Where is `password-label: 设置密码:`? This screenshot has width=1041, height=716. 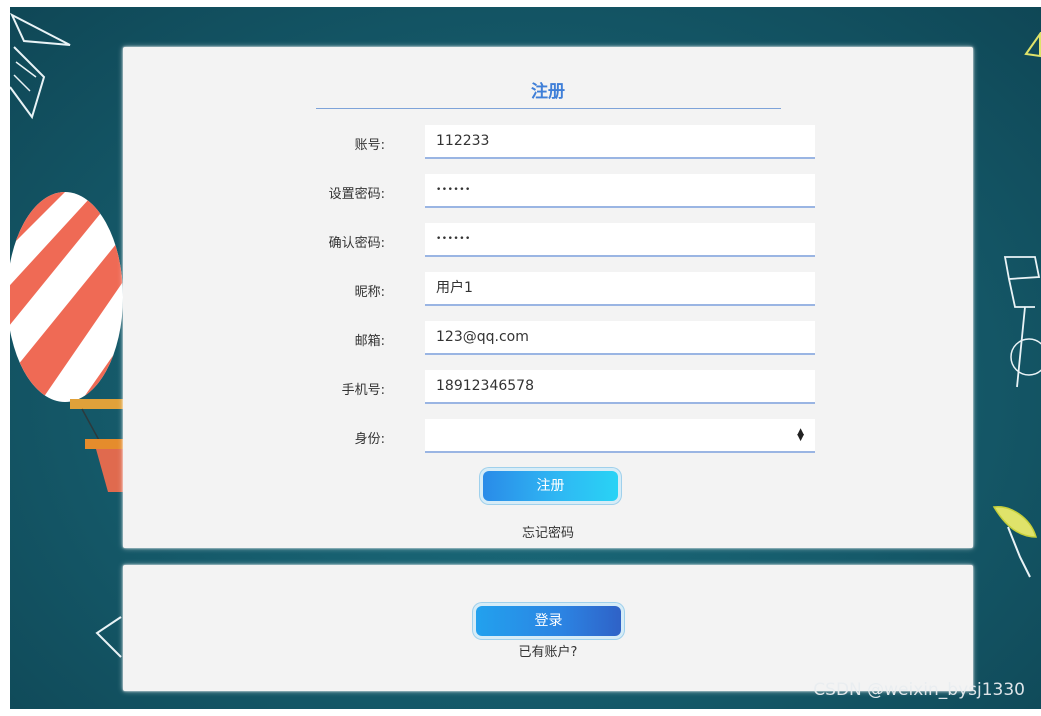 password-label: 设置密码: is located at coordinates (356, 194).